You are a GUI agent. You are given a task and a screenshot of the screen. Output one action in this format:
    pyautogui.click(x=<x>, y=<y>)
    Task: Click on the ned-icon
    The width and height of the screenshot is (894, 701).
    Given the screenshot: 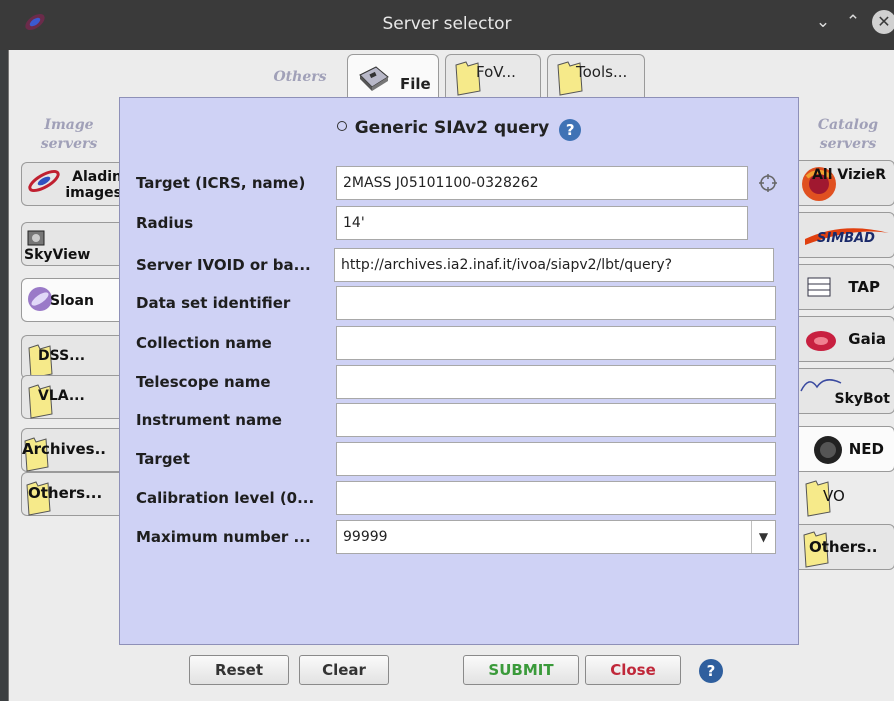 What is the action you would take?
    pyautogui.click(x=828, y=450)
    